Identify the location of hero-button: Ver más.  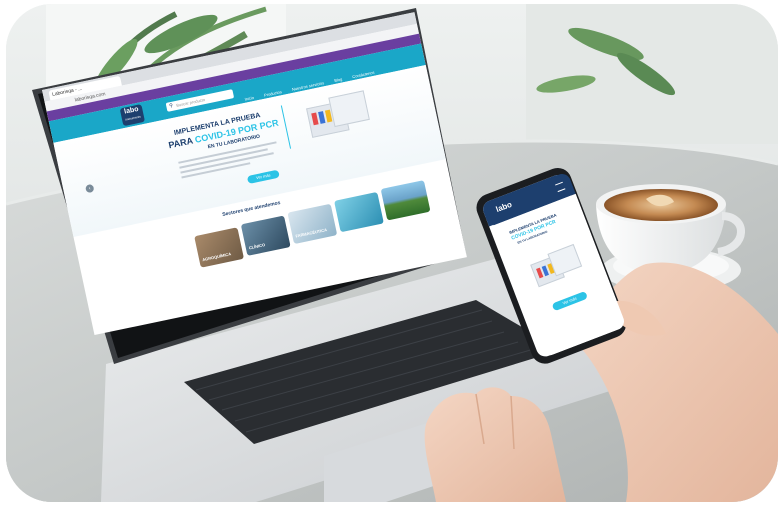
(263, 177).